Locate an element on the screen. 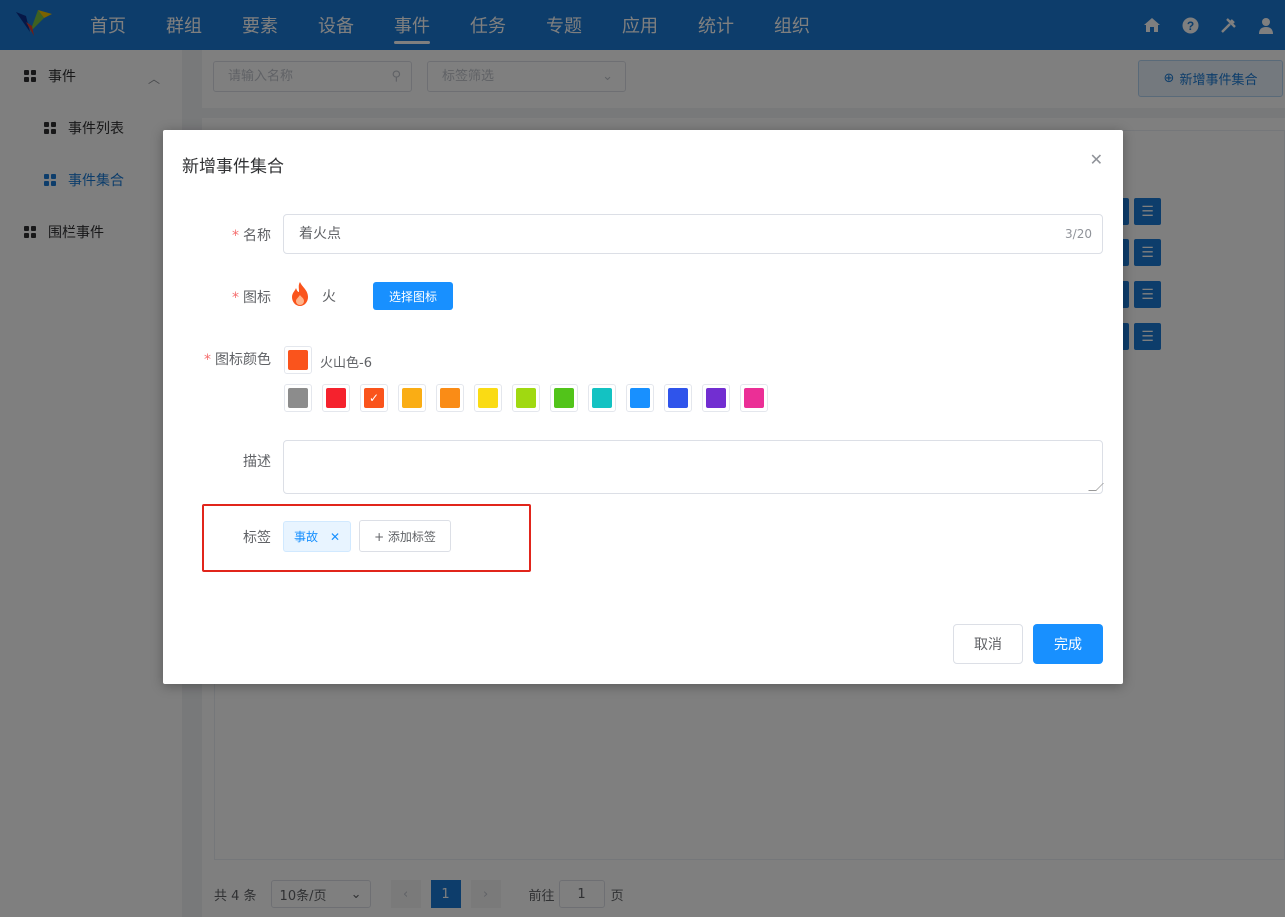 The height and width of the screenshot is (917, 1285). cancel-button: 取消 is located at coordinates (988, 644).